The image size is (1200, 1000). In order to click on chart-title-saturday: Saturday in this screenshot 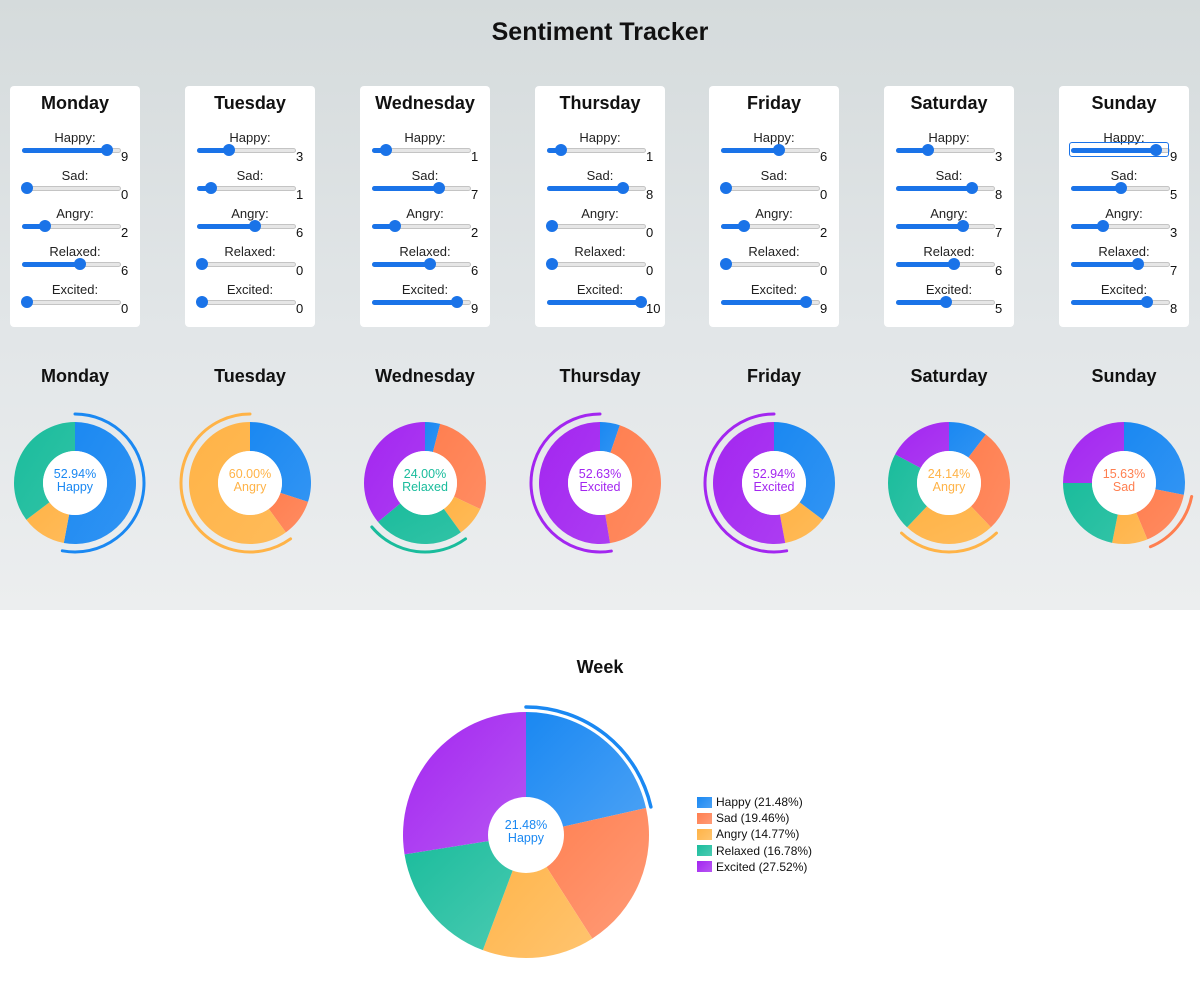, I will do `click(949, 376)`.